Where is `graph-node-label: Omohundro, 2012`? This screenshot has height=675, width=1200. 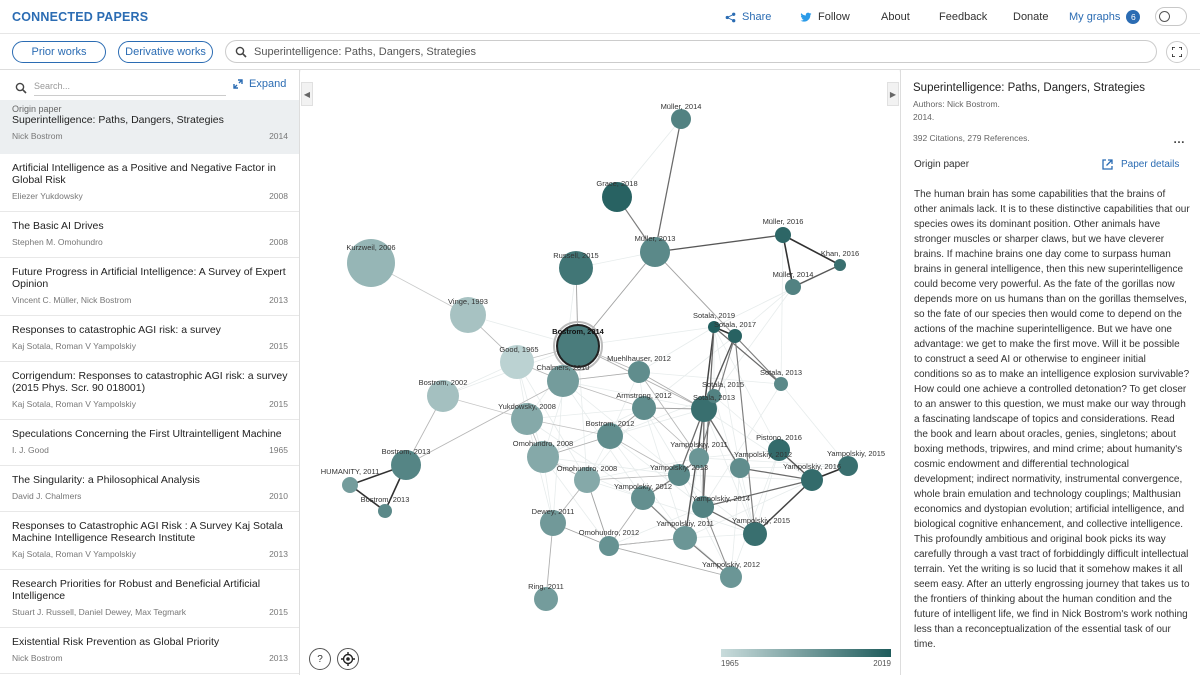 graph-node-label: Omohundro, 2012 is located at coordinates (609, 532).